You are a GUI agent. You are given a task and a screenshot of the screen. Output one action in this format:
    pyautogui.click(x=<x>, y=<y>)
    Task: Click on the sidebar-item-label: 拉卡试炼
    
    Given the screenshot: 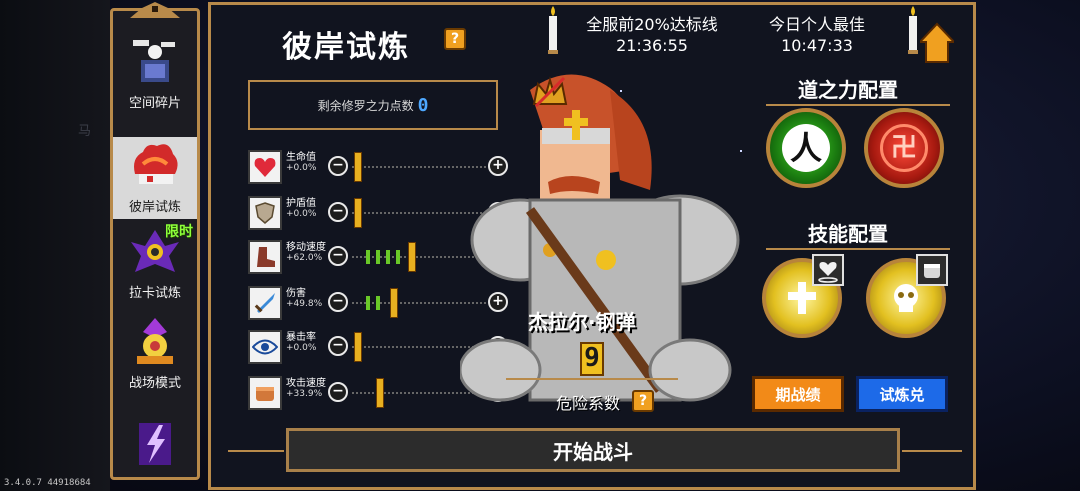 What is the action you would take?
    pyautogui.click(x=154, y=293)
    